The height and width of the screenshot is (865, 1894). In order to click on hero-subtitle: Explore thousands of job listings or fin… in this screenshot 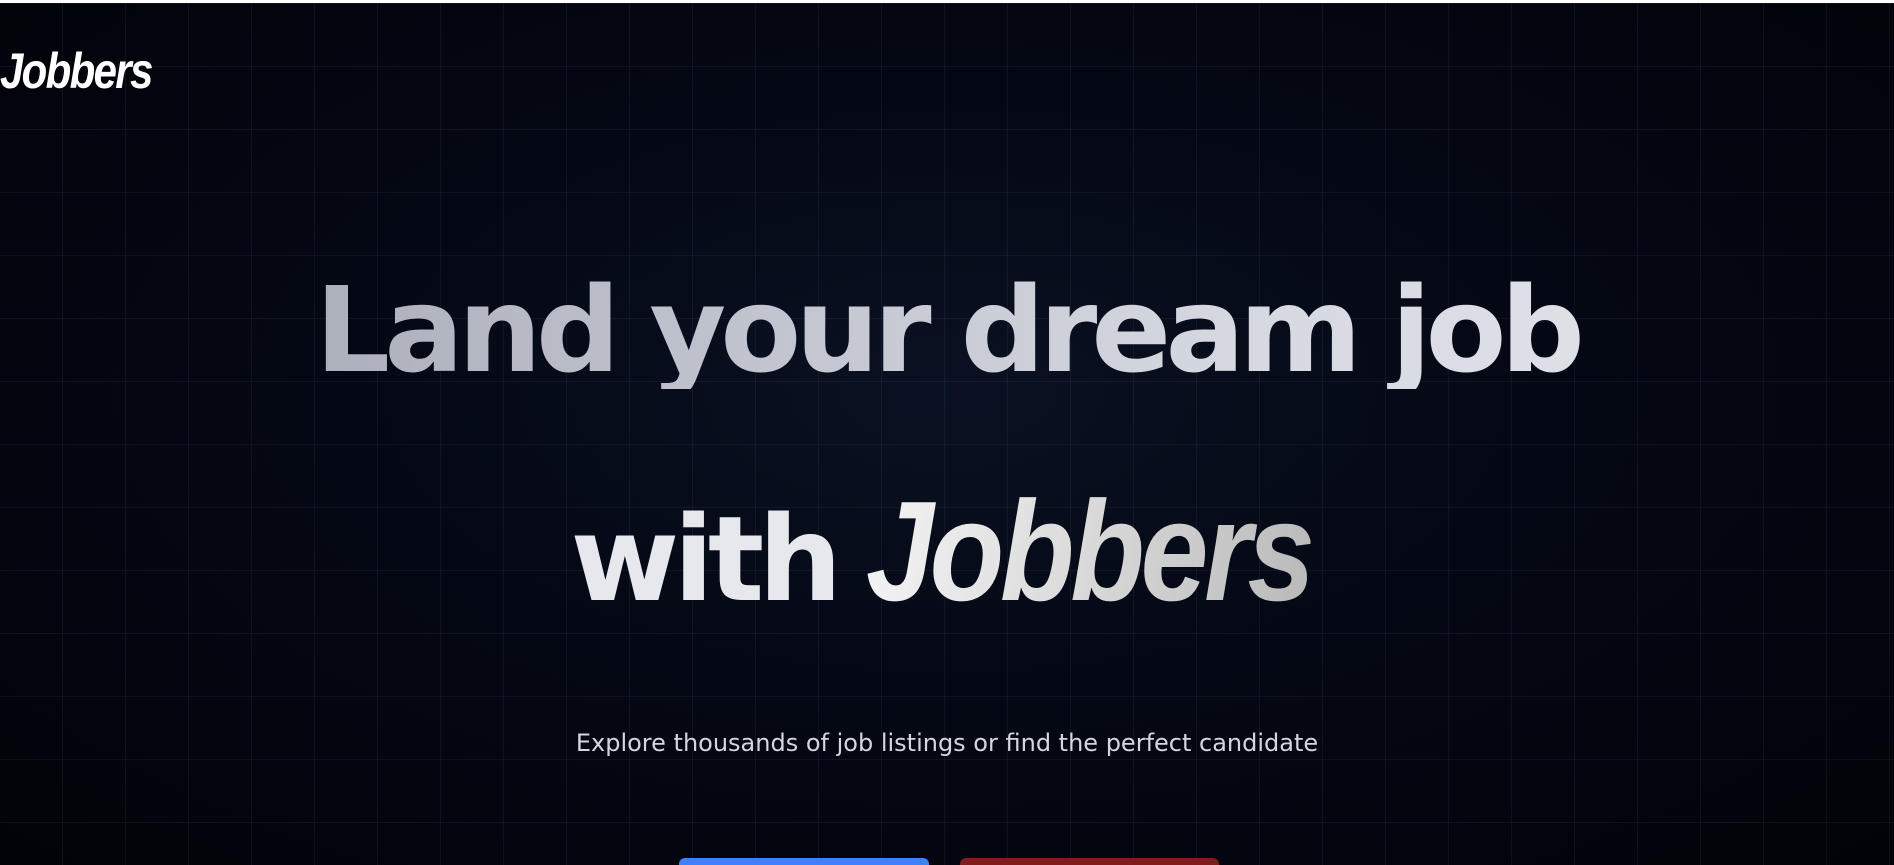, I will do `click(947, 743)`.